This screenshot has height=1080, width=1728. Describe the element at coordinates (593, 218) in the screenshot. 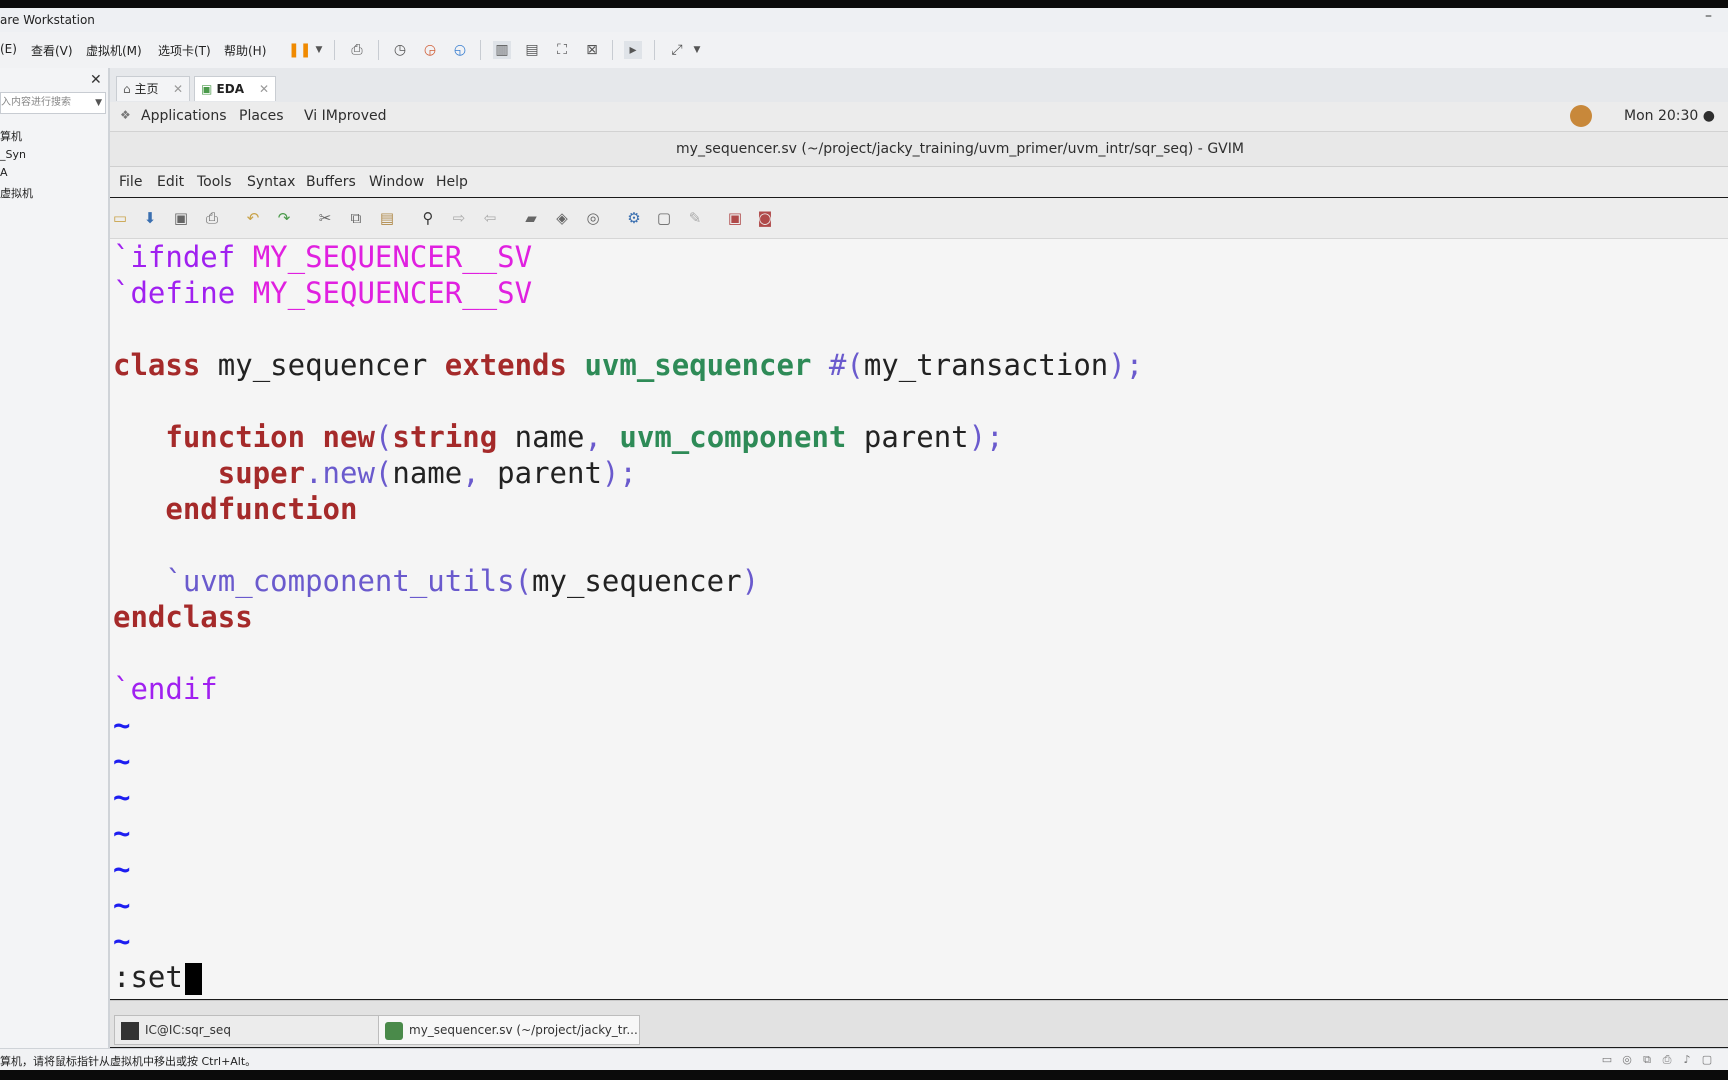

I see `run-script-icon: ◎` at that location.